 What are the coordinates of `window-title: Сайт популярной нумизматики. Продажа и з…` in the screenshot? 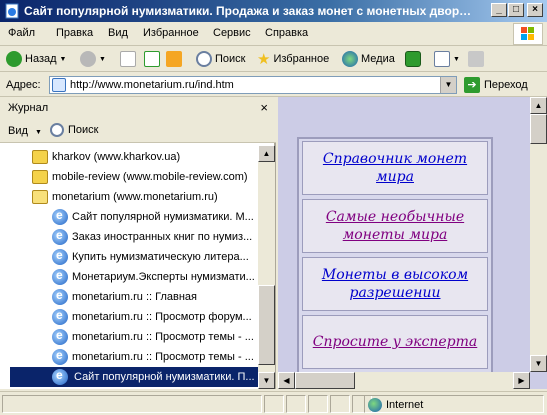 It's located at (249, 11).